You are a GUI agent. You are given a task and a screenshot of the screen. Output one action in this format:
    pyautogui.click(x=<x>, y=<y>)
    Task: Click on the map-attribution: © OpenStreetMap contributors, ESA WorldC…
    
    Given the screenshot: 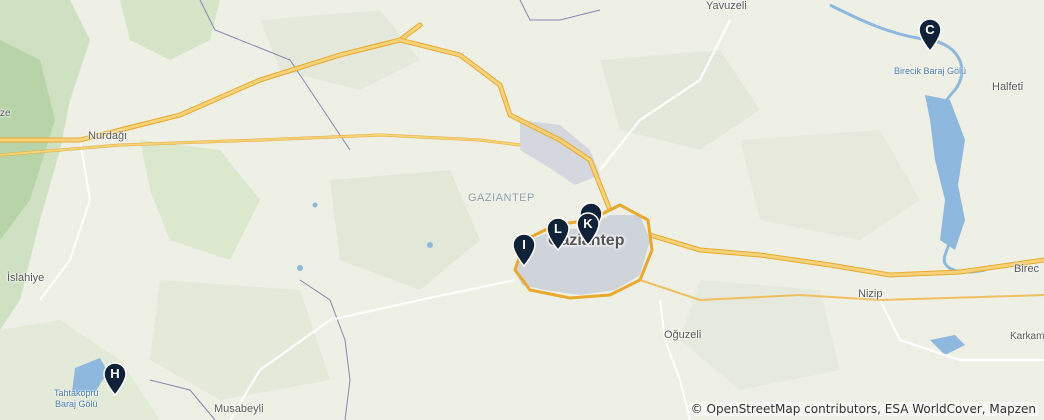 What is the action you would take?
    pyautogui.click(x=863, y=409)
    